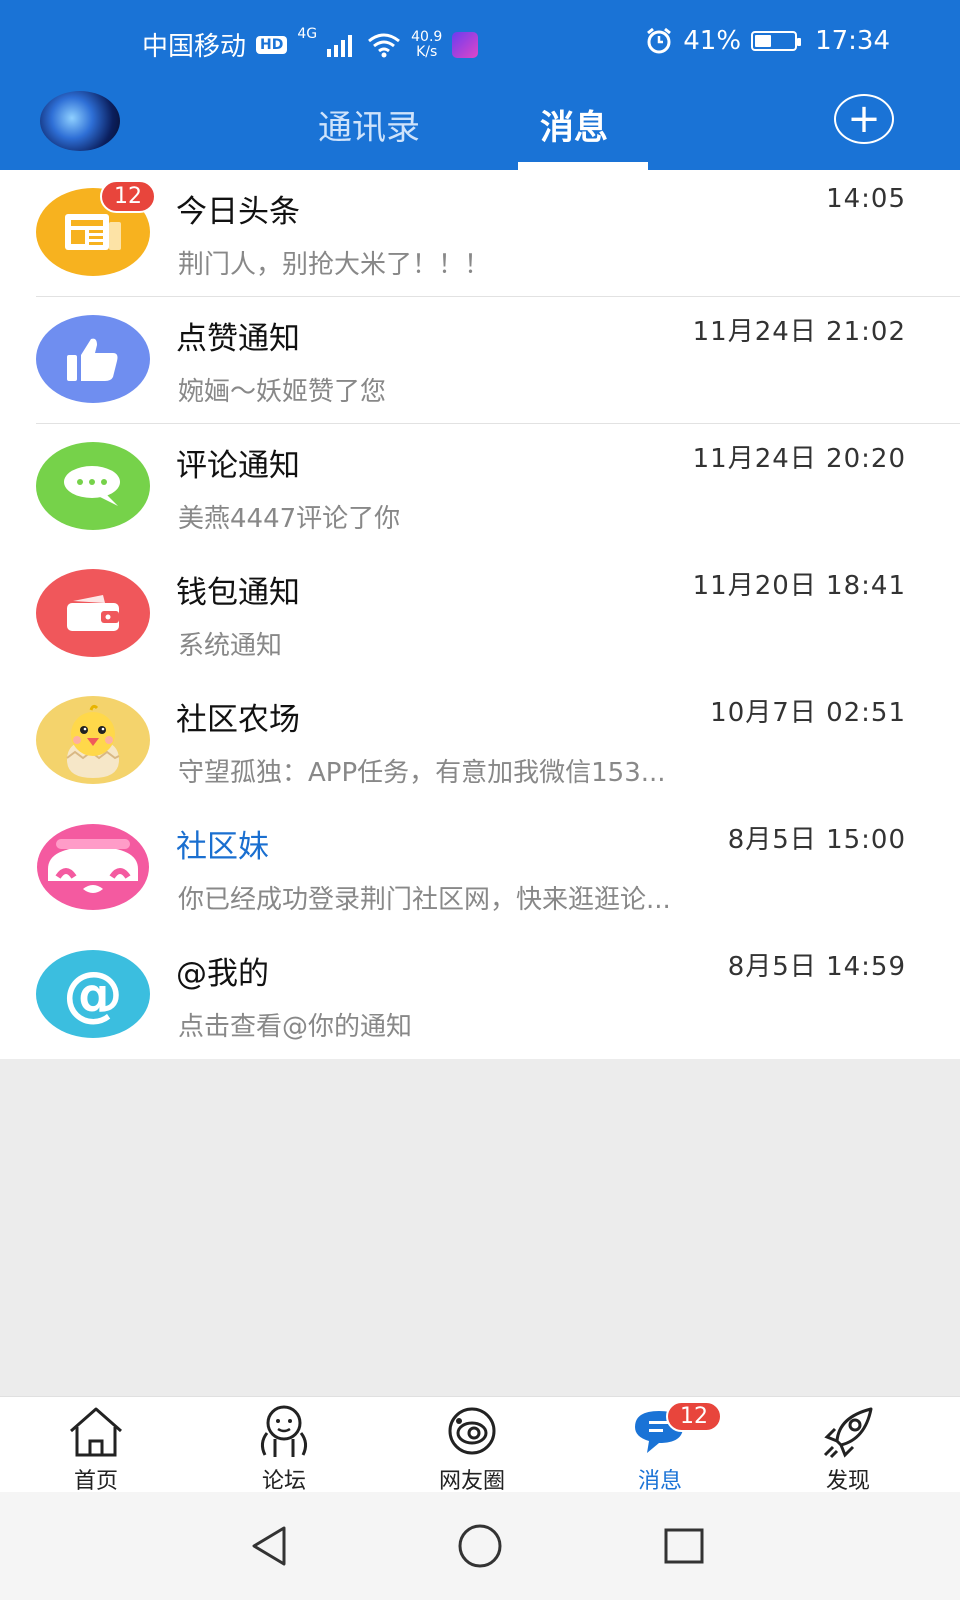 The height and width of the screenshot is (1600, 960). Describe the element at coordinates (583, 166) in the screenshot. I see `active-tab-indicator` at that location.